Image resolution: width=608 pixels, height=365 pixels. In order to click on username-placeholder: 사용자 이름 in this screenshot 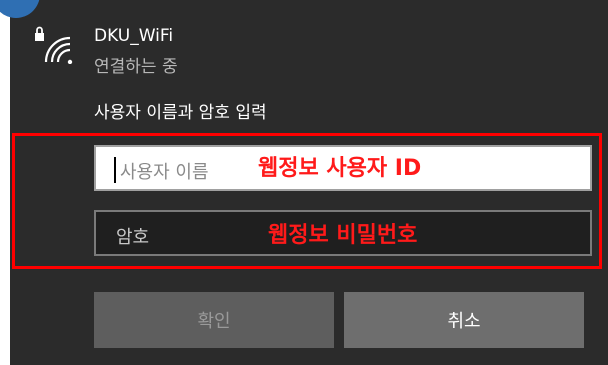, I will do `click(164, 172)`.